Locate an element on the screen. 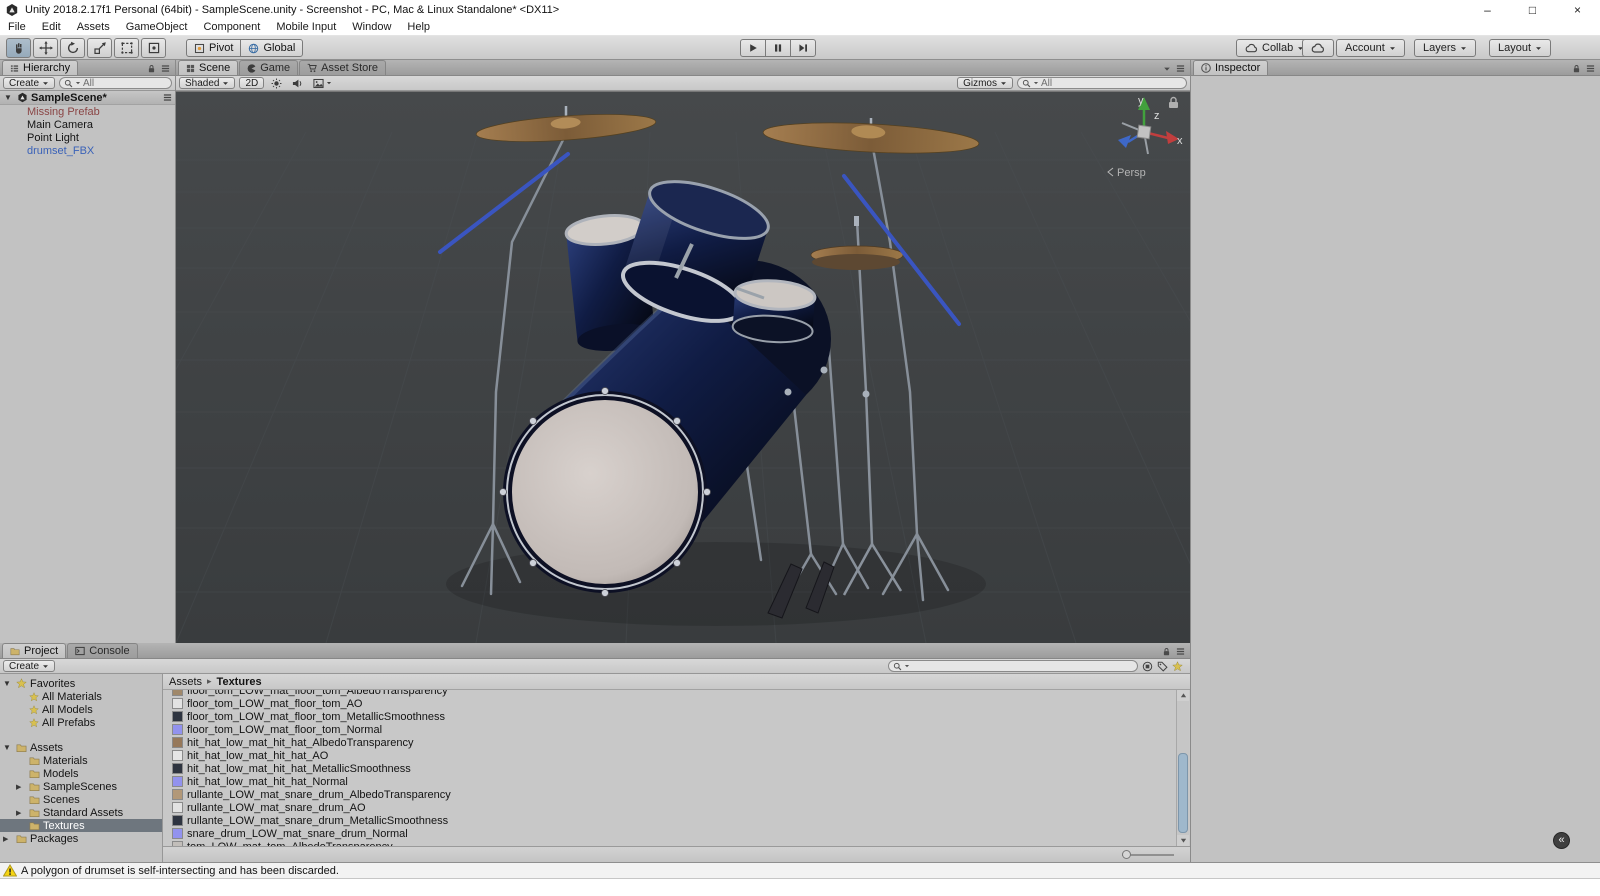  hierarchy-item: Point Light is located at coordinates (87, 137).